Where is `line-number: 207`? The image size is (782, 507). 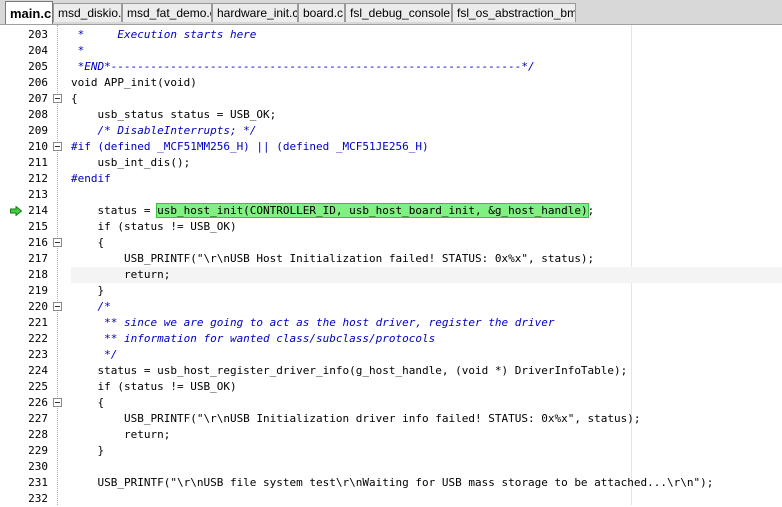 line-number: 207 is located at coordinates (38, 98).